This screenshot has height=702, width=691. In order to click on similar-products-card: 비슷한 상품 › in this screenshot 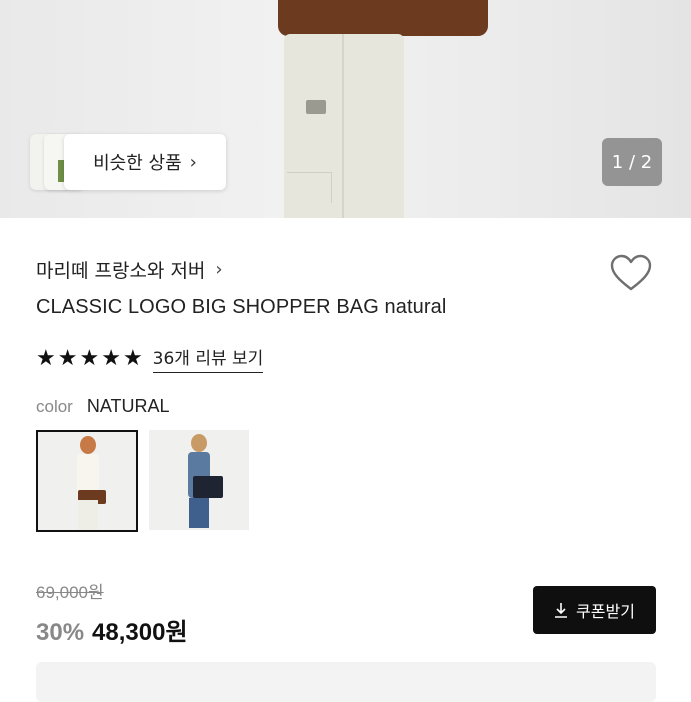, I will do `click(145, 162)`.